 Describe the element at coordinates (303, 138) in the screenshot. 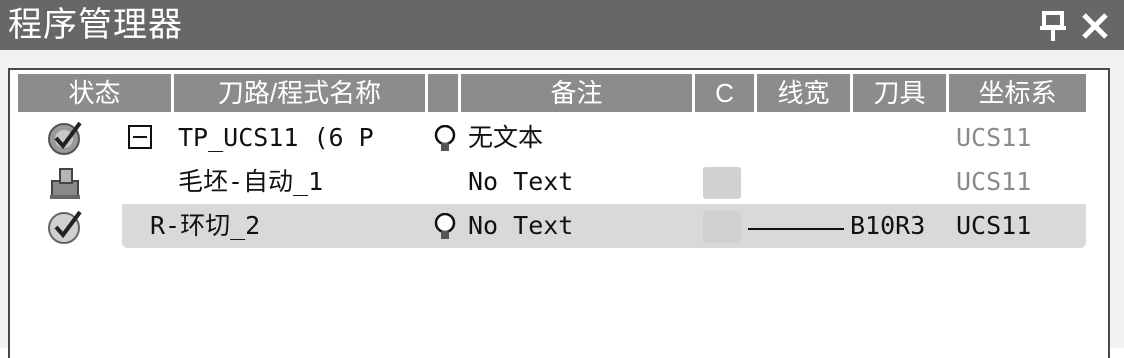

I see `toolpath-name: TP_UCS11 (6 P` at that location.